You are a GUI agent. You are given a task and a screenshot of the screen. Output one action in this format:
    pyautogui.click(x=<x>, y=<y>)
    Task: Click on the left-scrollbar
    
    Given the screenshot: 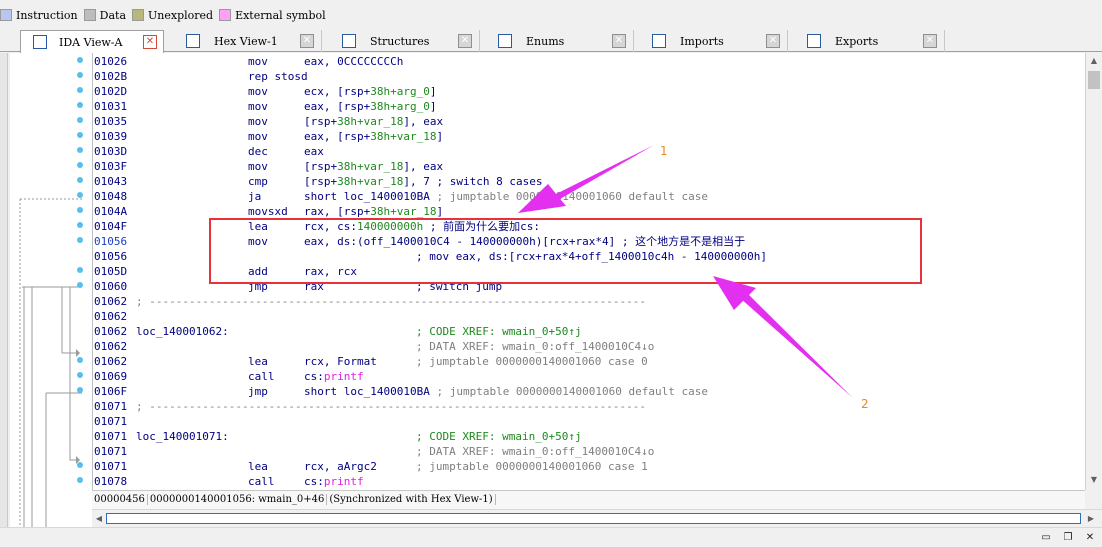 What is the action you would take?
    pyautogui.click(x=4, y=300)
    